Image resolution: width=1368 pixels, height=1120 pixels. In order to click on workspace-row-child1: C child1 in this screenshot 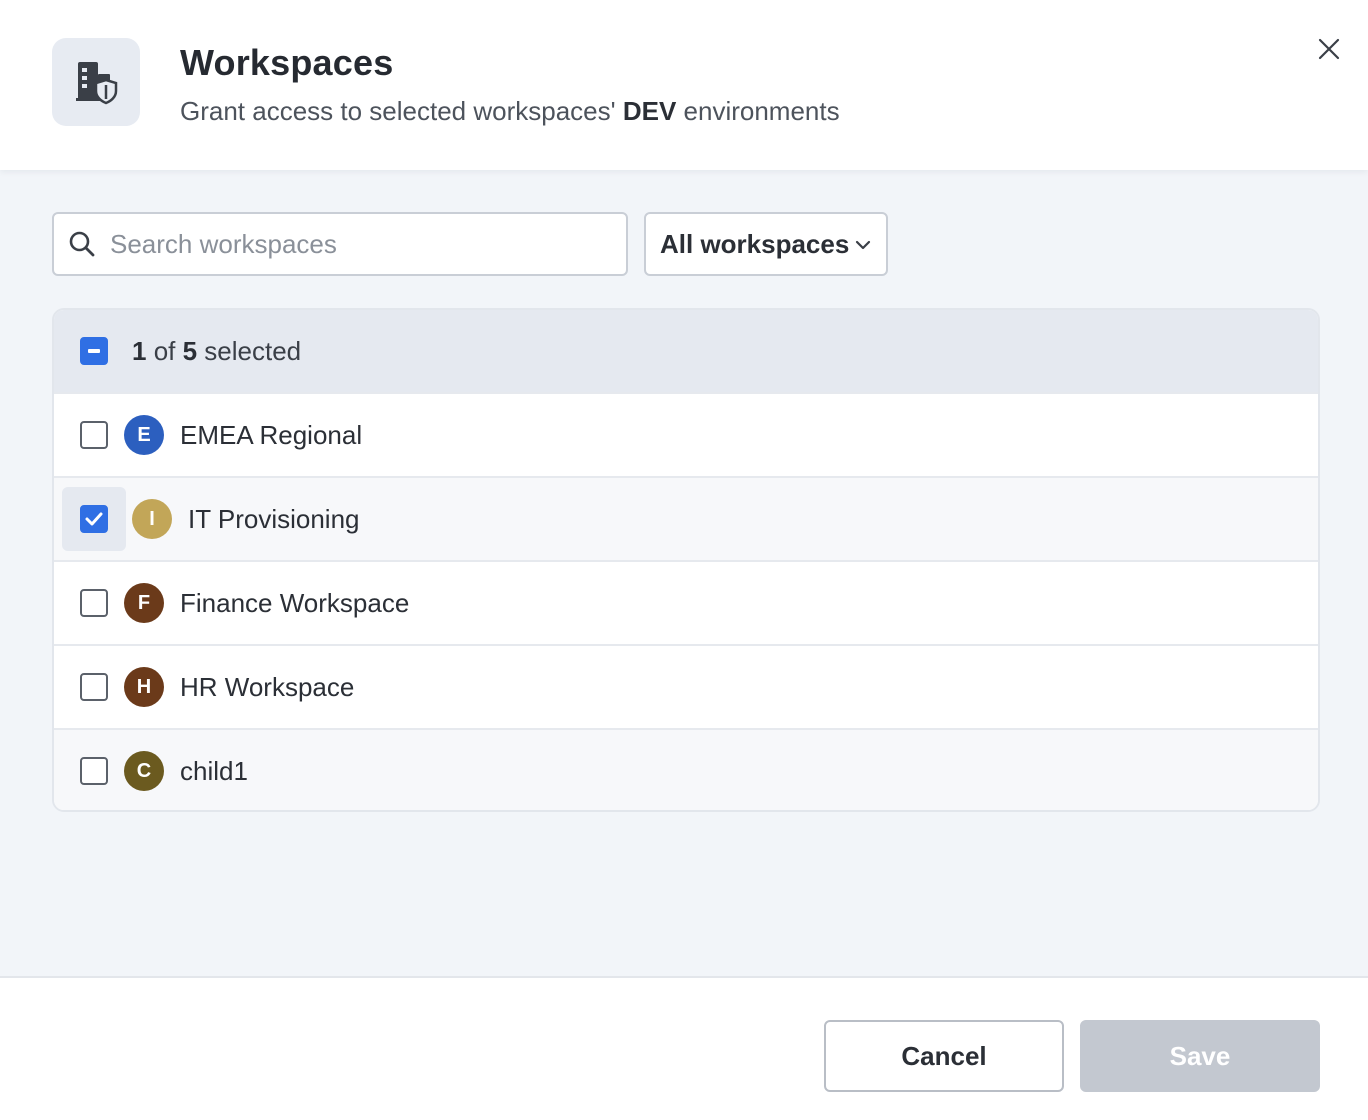, I will do `click(686, 769)`.